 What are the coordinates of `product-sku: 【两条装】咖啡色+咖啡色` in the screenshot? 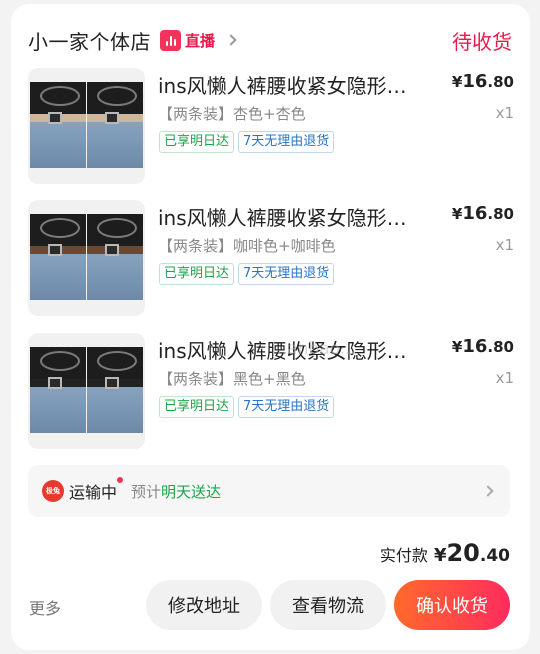 It's located at (247, 246).